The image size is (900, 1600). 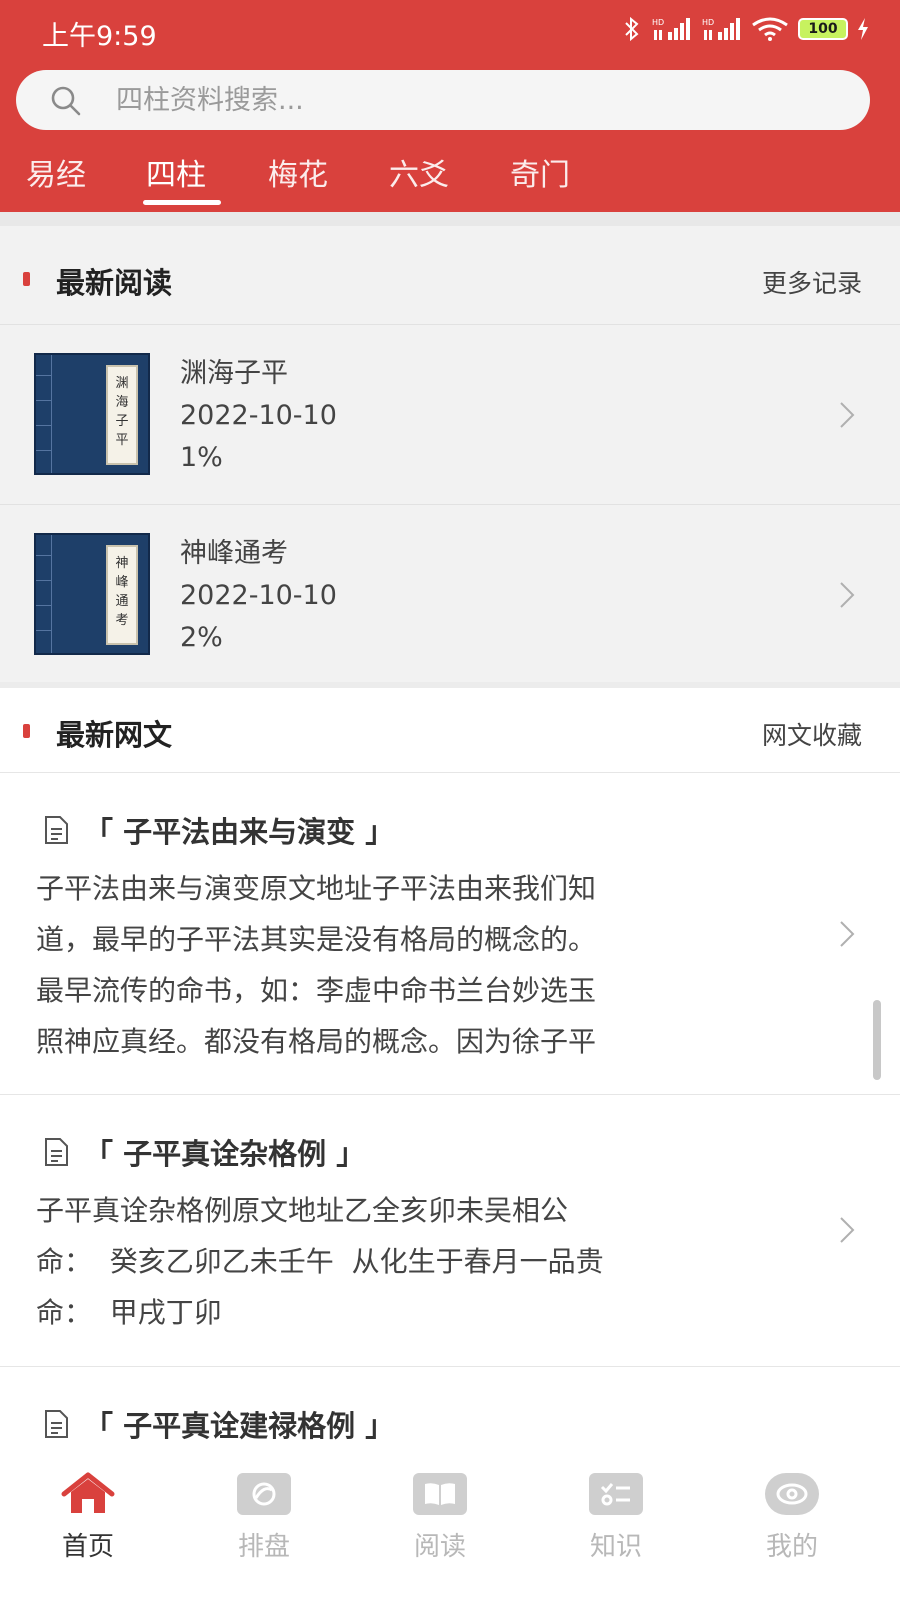 What do you see at coordinates (616, 1494) in the screenshot?
I see `checklist-icon` at bounding box center [616, 1494].